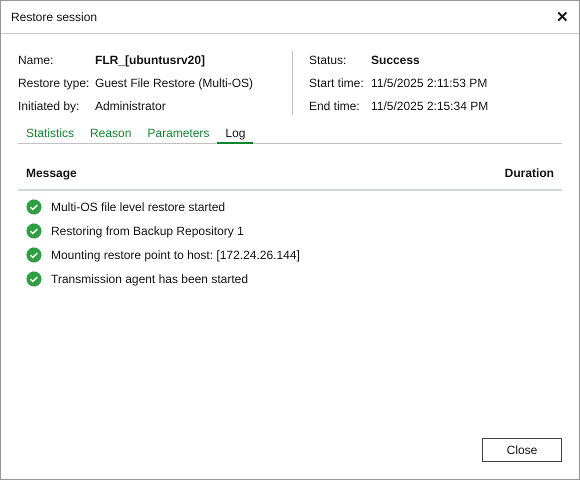  What do you see at coordinates (328, 60) in the screenshot?
I see `field-label: Status:` at bounding box center [328, 60].